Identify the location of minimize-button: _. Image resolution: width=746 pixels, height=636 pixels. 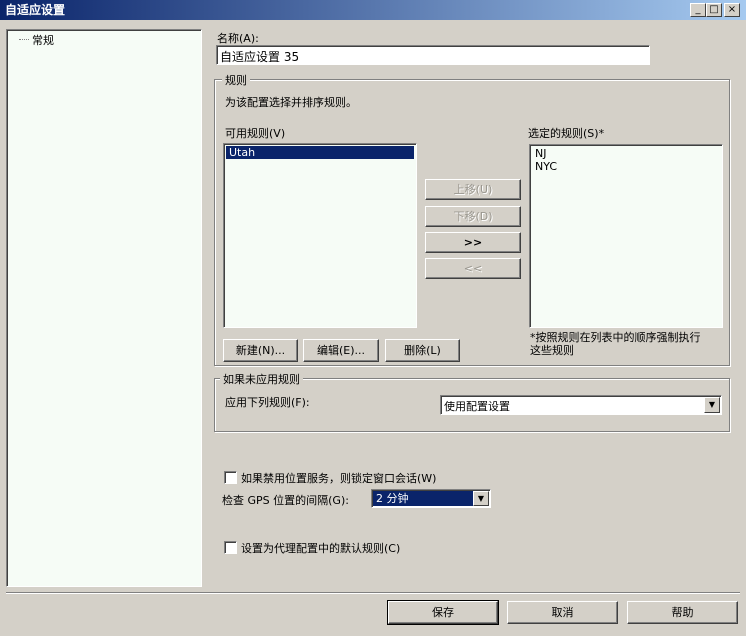
(698, 10).